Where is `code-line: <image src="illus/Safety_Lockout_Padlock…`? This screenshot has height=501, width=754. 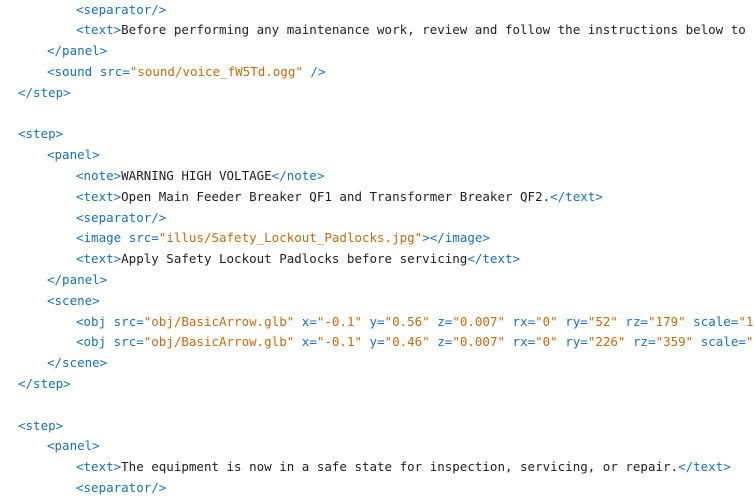
code-line: <image src="illus/Safety_Lockout_Padlock… is located at coordinates (283, 238).